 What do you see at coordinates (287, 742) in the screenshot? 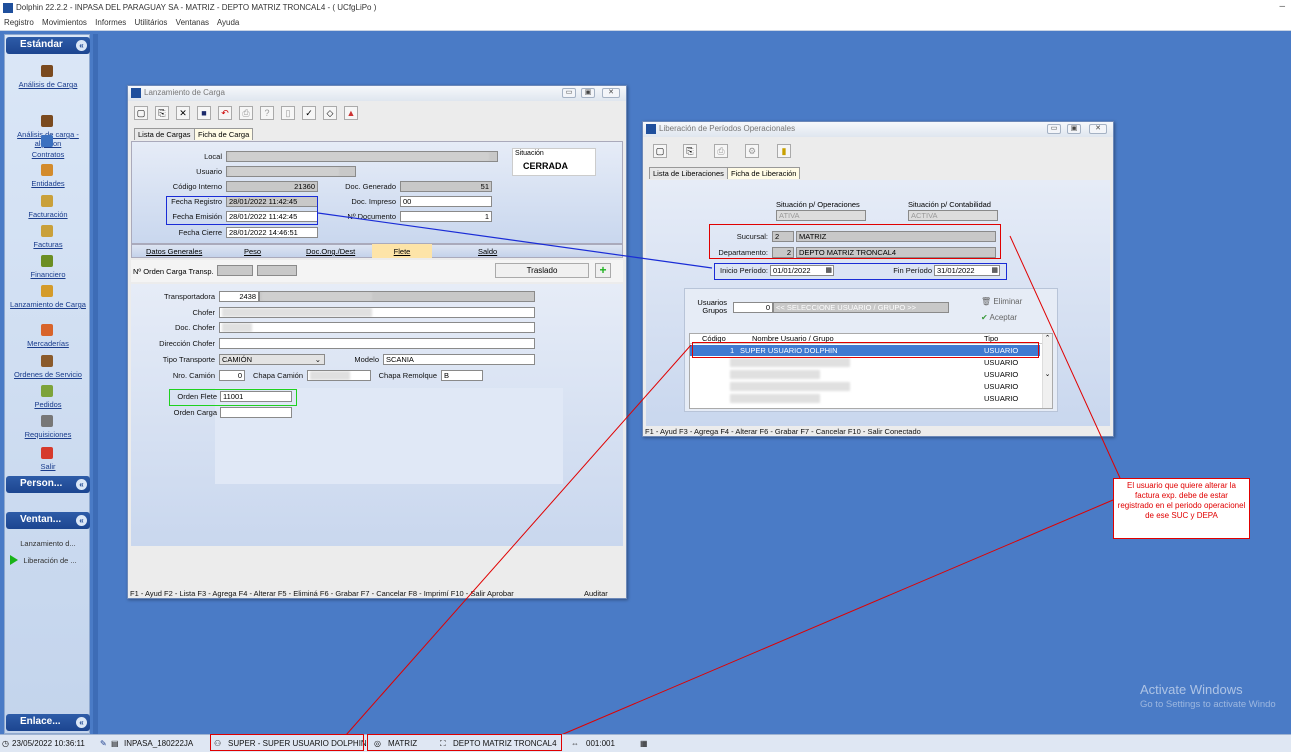
I see `user-status-highlight-box` at bounding box center [287, 742].